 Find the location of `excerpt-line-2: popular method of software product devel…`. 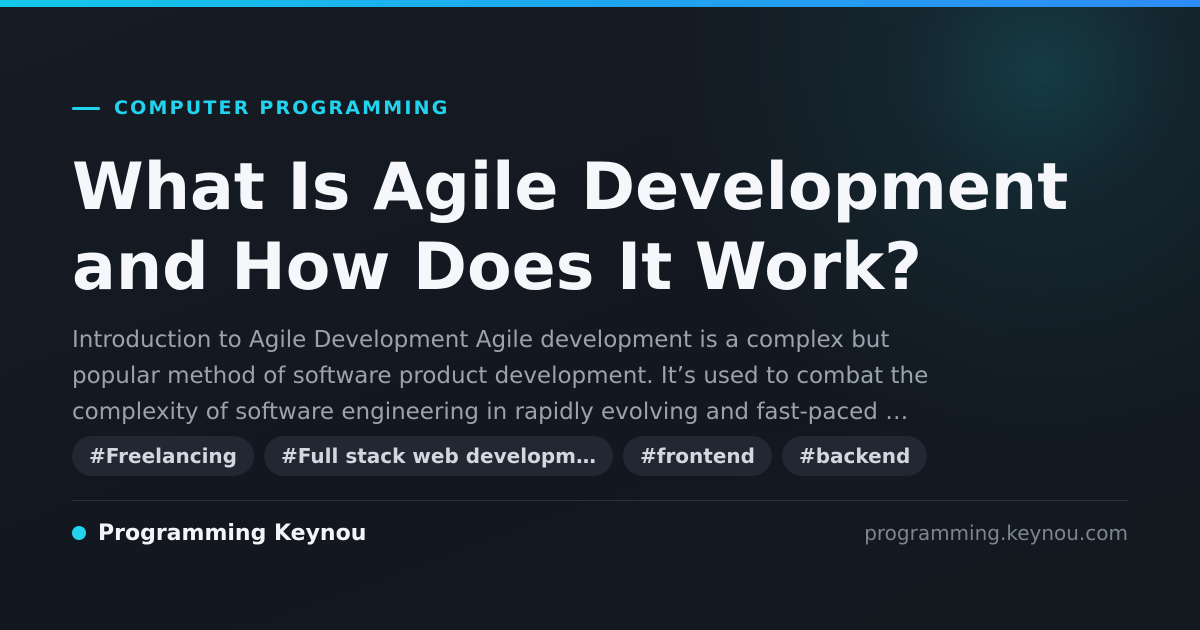

excerpt-line-2: popular method of software product devel… is located at coordinates (500, 376).